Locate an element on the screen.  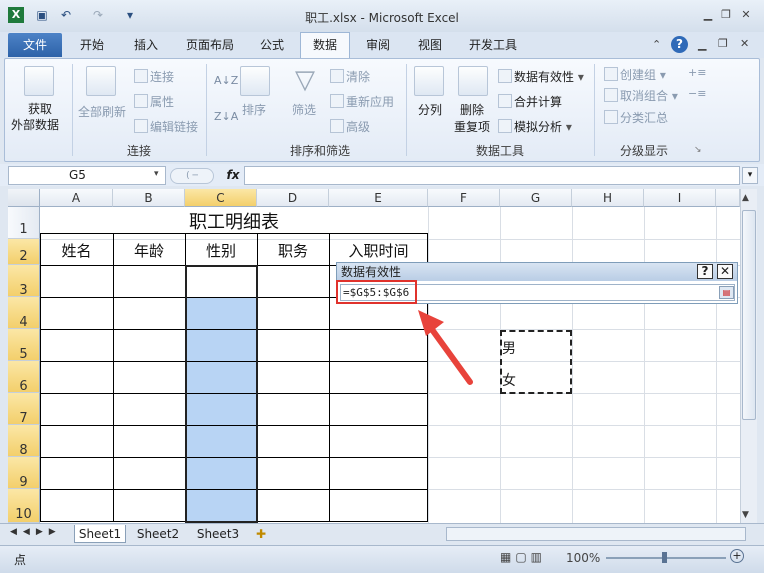
collapse-ribbon-icon: ⌃ is located at coordinates (656, 44).